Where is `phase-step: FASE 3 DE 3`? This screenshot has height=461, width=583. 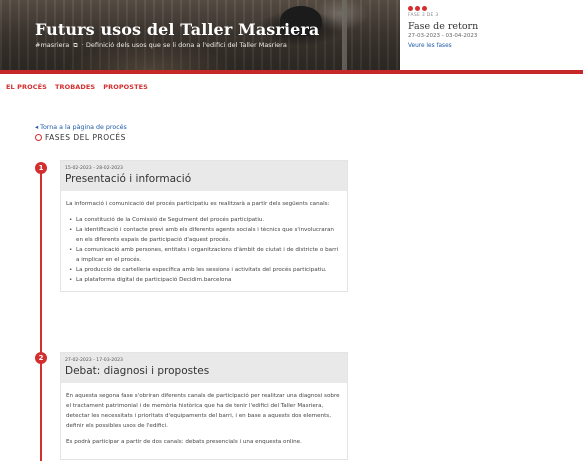
phase-step: FASE 3 DE 3 is located at coordinates (423, 15).